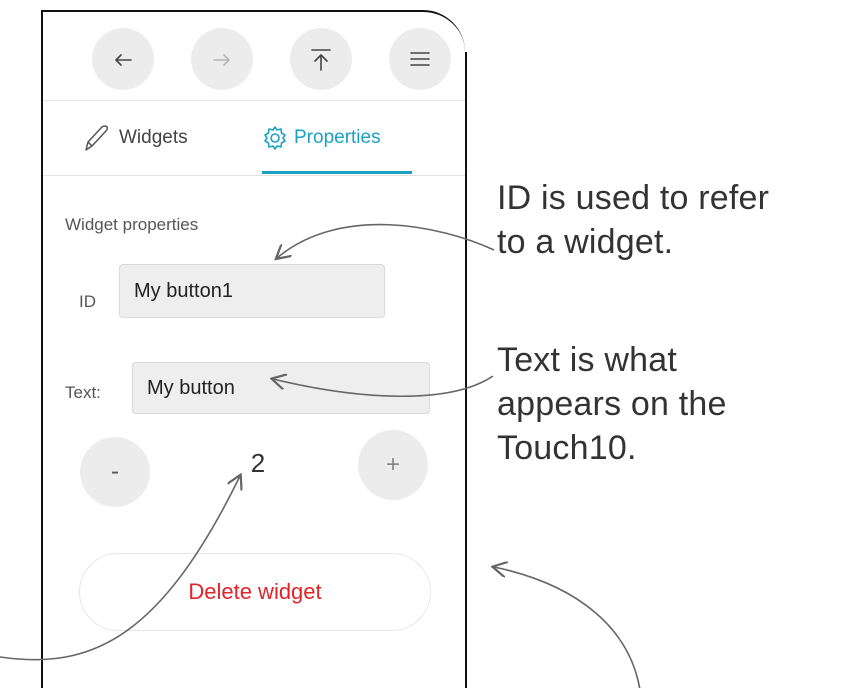  I want to click on gear-icon, so click(275, 138).